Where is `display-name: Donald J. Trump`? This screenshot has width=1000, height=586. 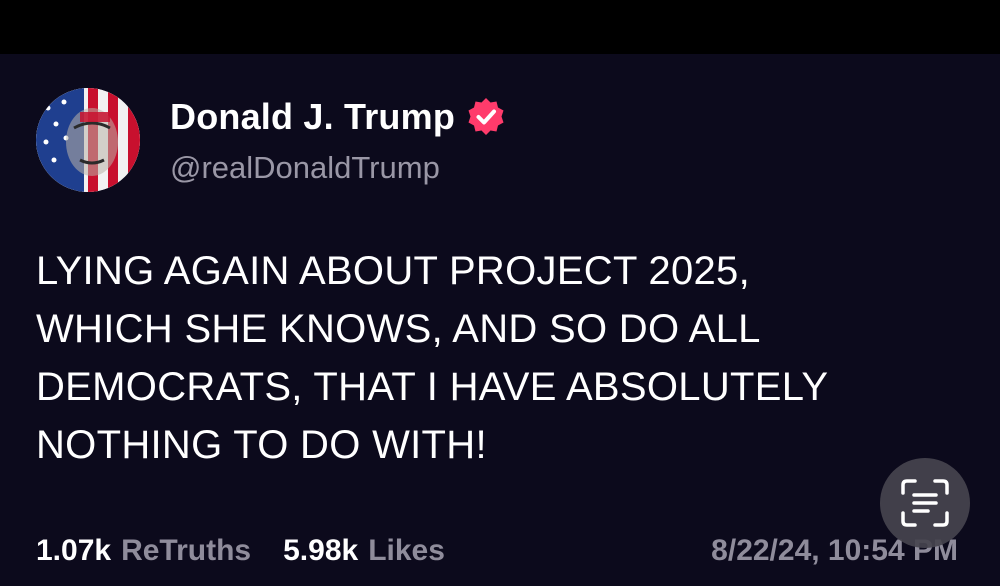 display-name: Donald J. Trump is located at coordinates (312, 117).